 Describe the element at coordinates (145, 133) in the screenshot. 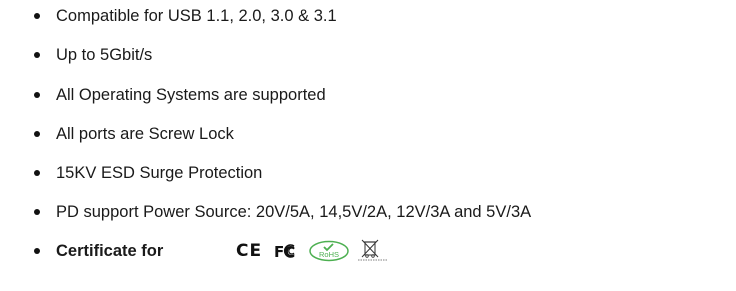

I see `feature-text: All ports are Screw Lock` at that location.